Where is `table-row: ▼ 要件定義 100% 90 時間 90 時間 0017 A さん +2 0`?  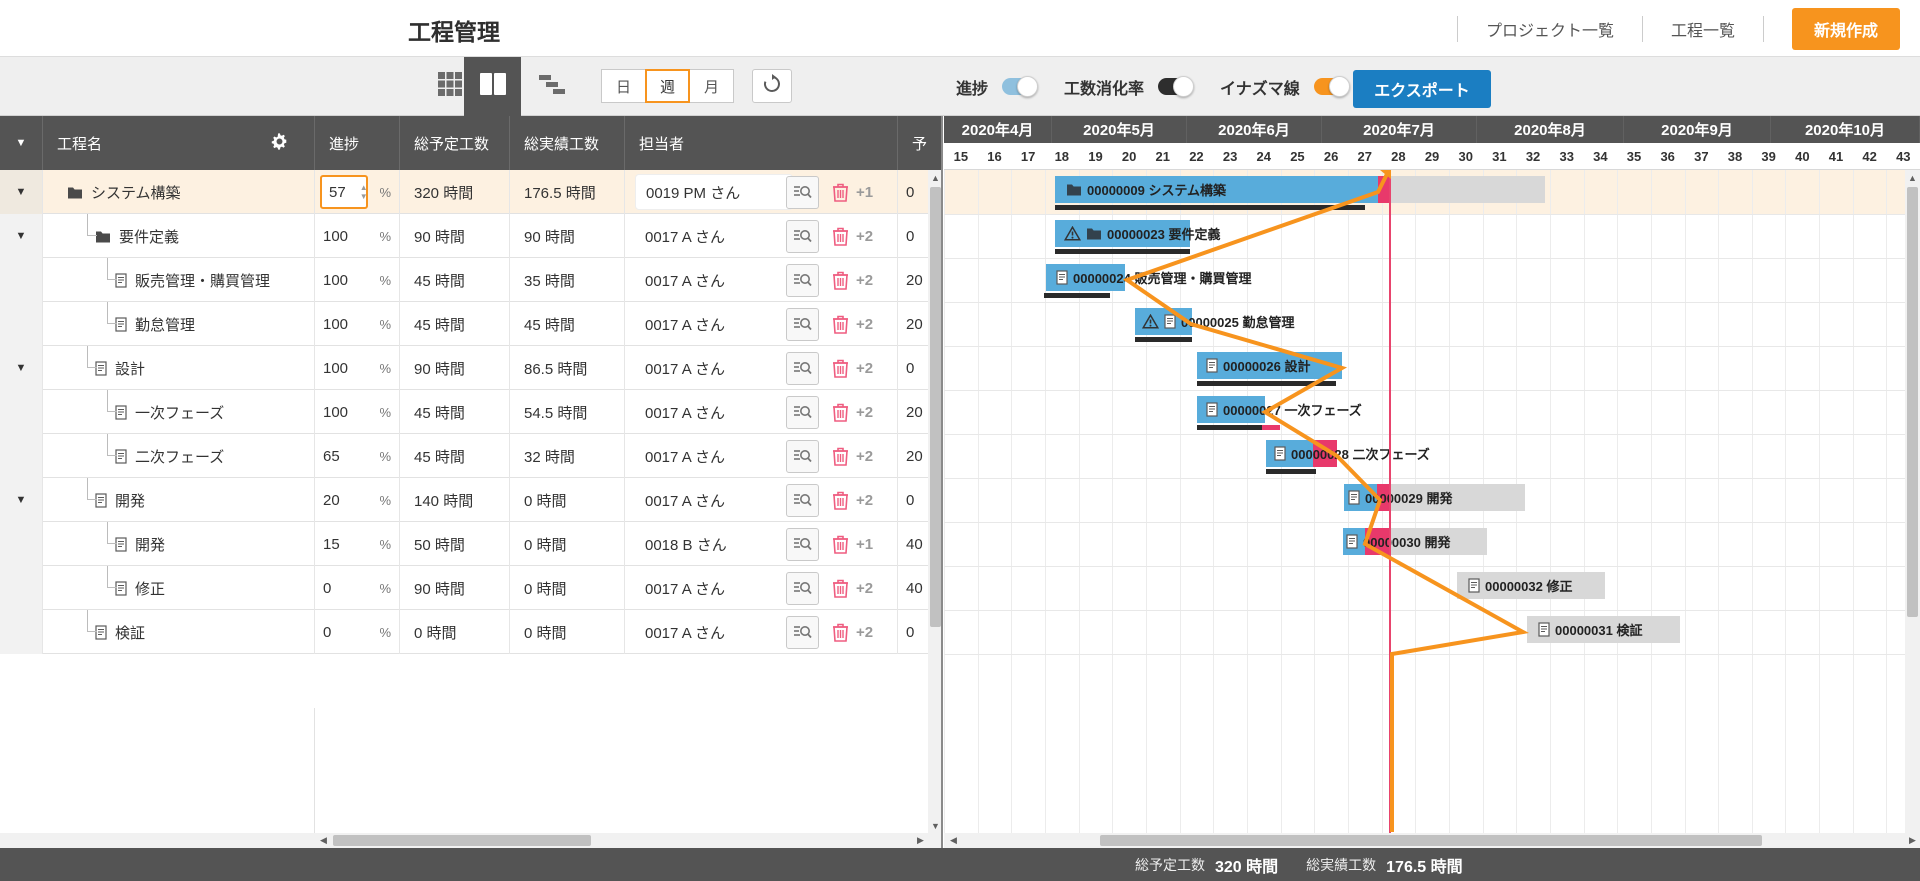
table-row: ▼ 要件定義 100% 90 時間 90 時間 0017 A さん +2 0 is located at coordinates (471, 236).